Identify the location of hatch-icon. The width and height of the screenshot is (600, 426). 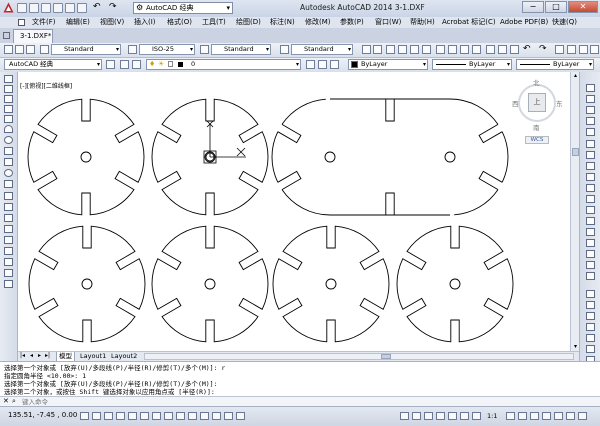
(8, 229).